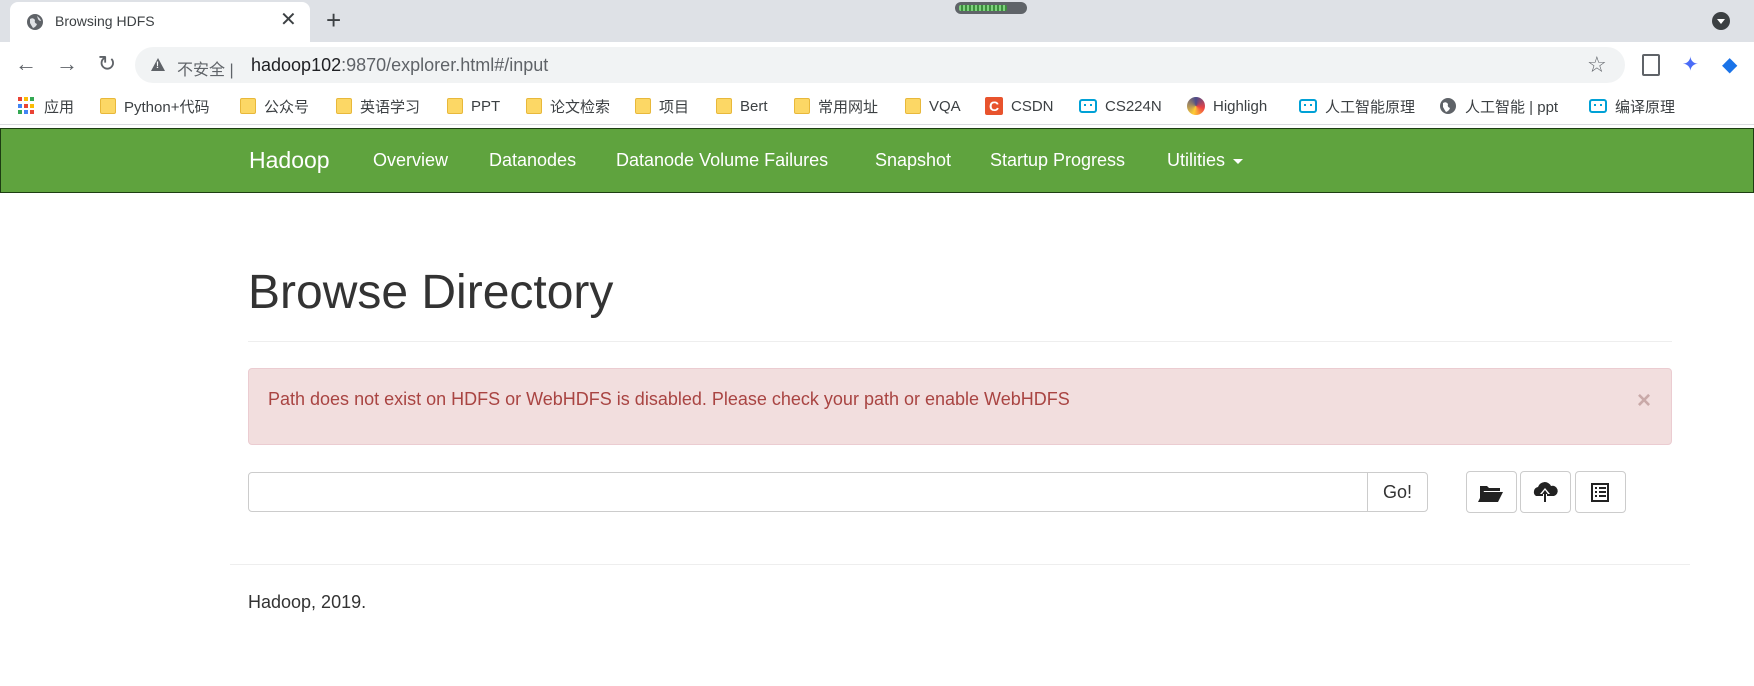 Image resolution: width=1754 pixels, height=686 pixels. What do you see at coordinates (991, 8) in the screenshot?
I see `loading-indicator` at bounding box center [991, 8].